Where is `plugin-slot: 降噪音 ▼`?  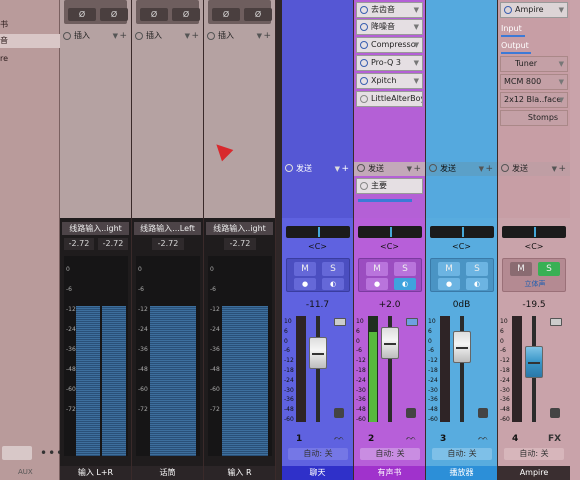 plugin-slot: 降噪音 ▼ is located at coordinates (389, 27).